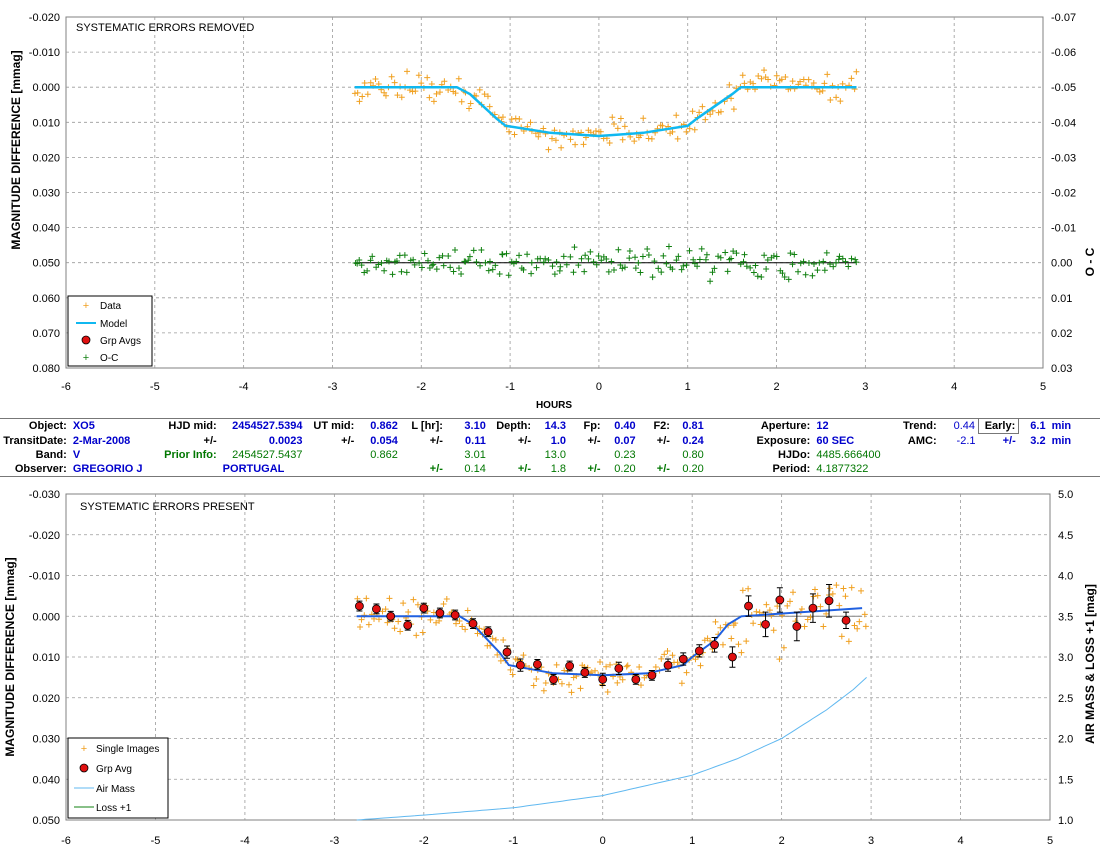 This screenshot has width=1104, height=852. What do you see at coordinates (156, 841) in the screenshot?
I see `x-tick-label: -5` at bounding box center [156, 841].